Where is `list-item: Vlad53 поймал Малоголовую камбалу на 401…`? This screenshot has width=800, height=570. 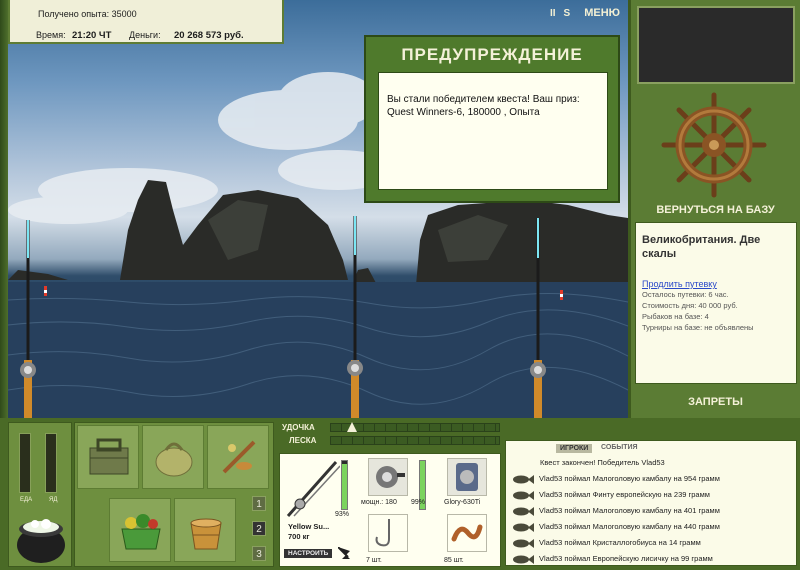 list-item: Vlad53 поймал Малоголовую камбалу на 401… is located at coordinates (616, 511).